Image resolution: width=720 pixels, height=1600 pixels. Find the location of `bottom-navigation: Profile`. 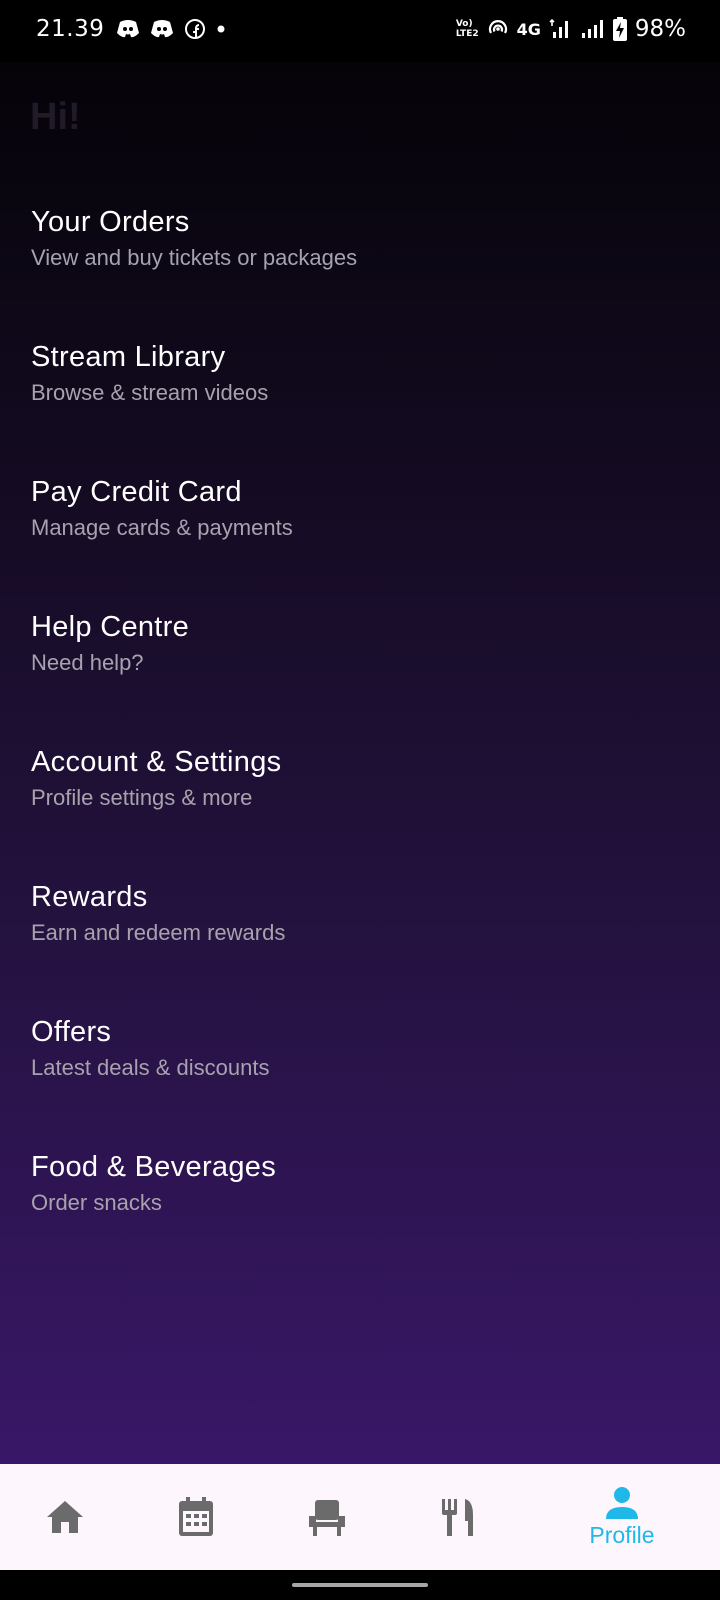

bottom-navigation: Profile is located at coordinates (360, 1517).